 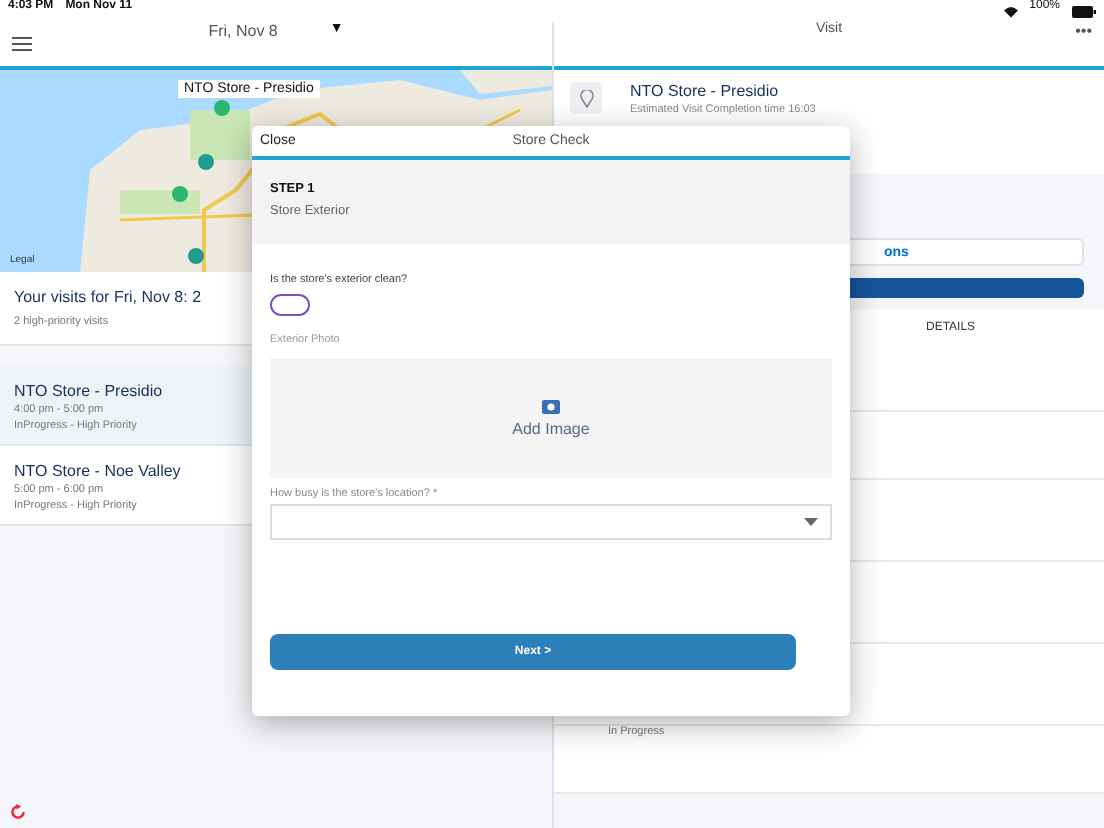 What do you see at coordinates (18, 812) in the screenshot?
I see `refresh-icon` at bounding box center [18, 812].